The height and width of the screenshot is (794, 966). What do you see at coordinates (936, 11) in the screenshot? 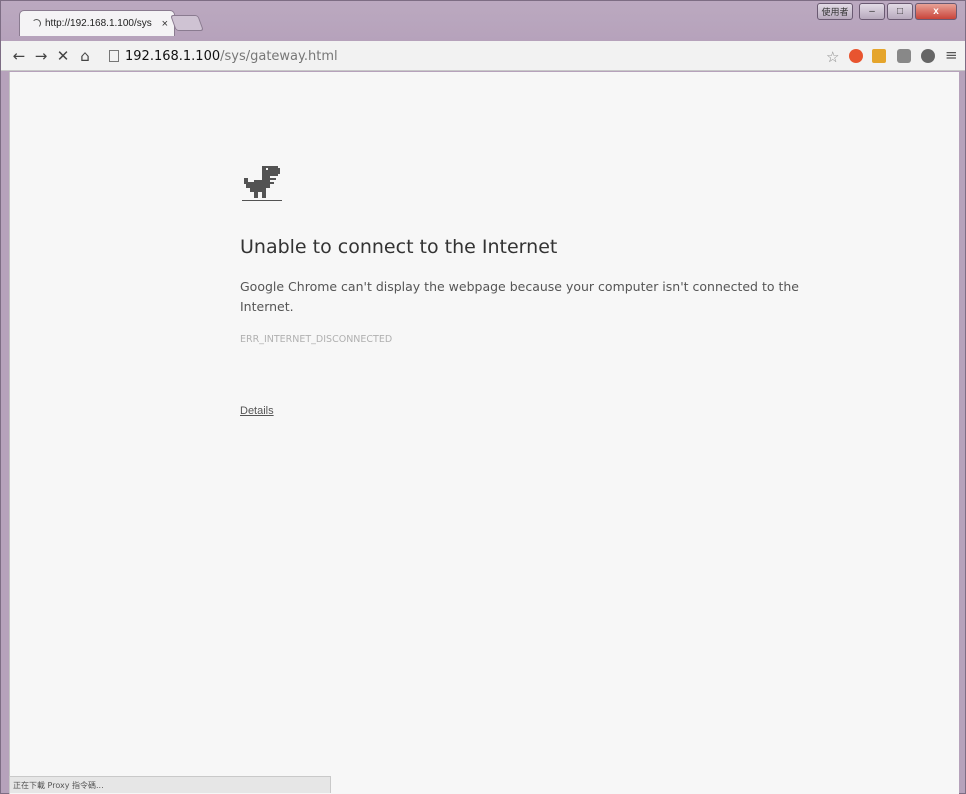
I see `close-window-button: x` at bounding box center [936, 11].